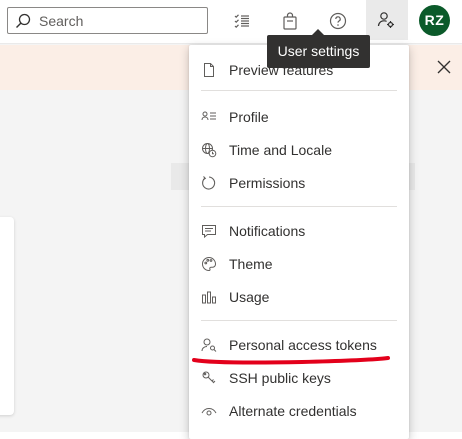 The image size is (462, 439). What do you see at coordinates (61, 21) in the screenshot?
I see `search-placeholder: Search` at bounding box center [61, 21].